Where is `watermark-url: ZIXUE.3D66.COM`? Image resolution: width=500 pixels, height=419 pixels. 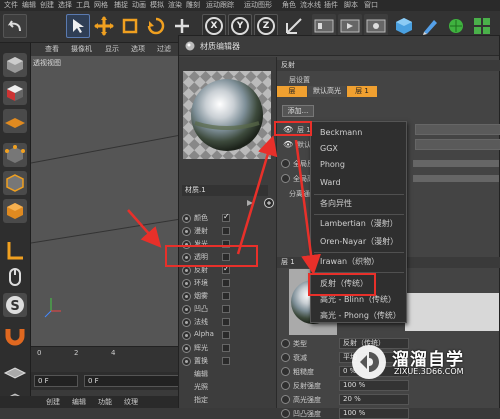
watermark-url: ZIXUE.3D66.COM is located at coordinates (429, 371).